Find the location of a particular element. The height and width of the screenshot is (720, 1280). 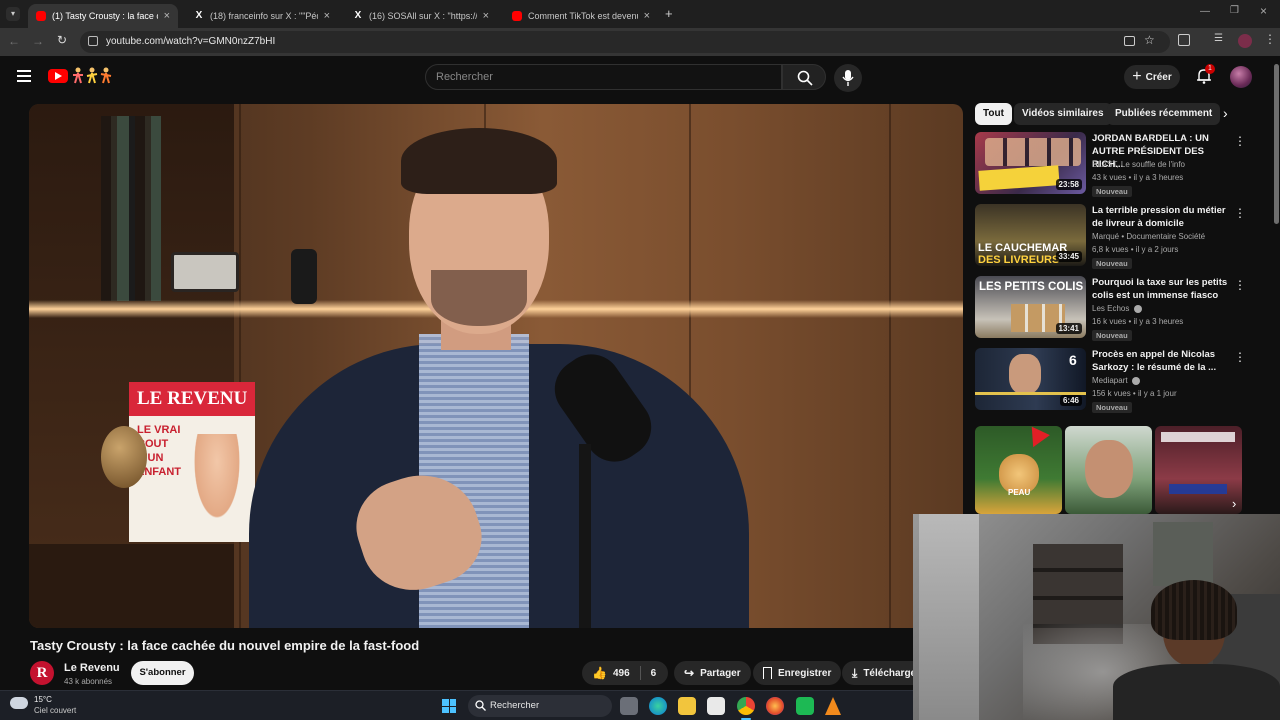

extensions-icon is located at coordinates (1184, 40).